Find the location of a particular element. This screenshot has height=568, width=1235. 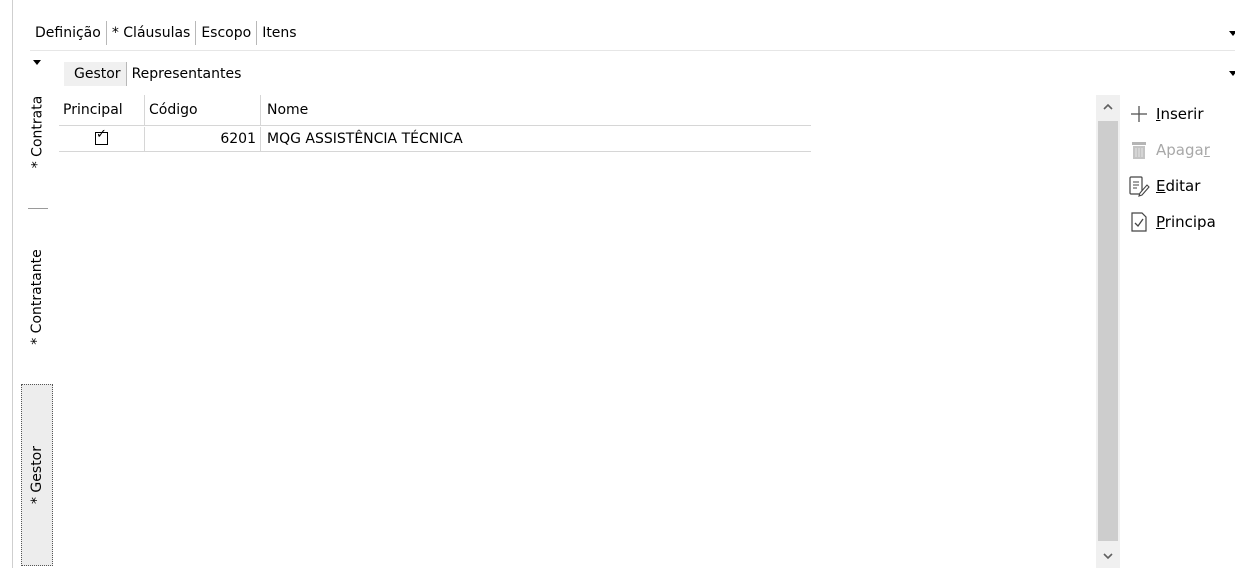

vtab-contratante: * Contratante is located at coordinates (37, 297).